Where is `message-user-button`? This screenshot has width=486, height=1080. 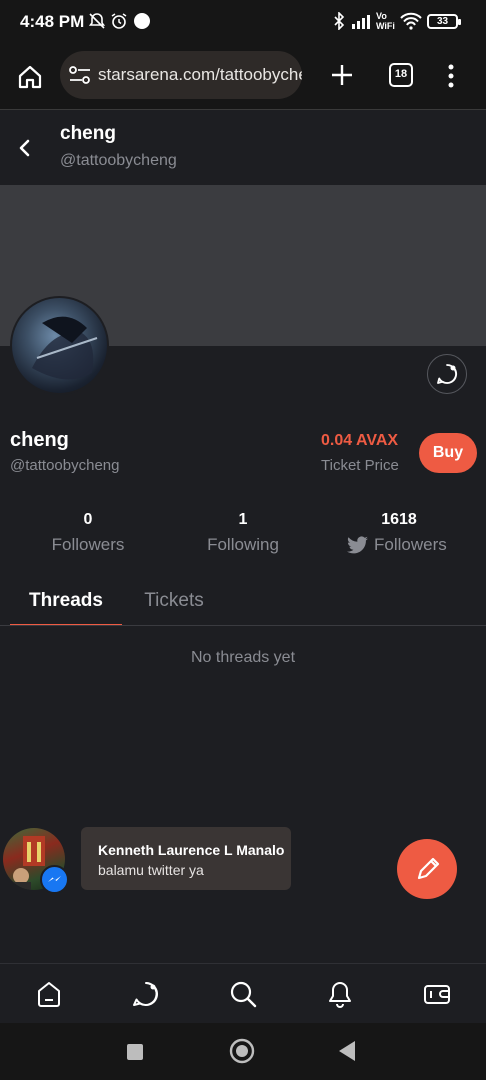 message-user-button is located at coordinates (447, 374).